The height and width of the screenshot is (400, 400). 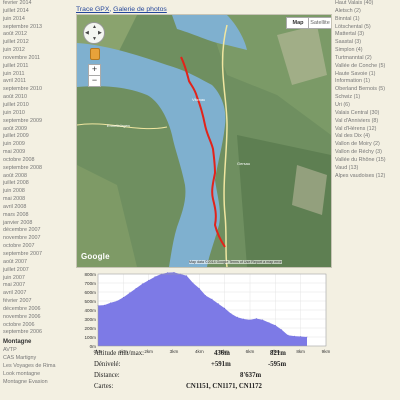 I want to click on archive-month-link: novembre 2006, so click(x=37, y=318).